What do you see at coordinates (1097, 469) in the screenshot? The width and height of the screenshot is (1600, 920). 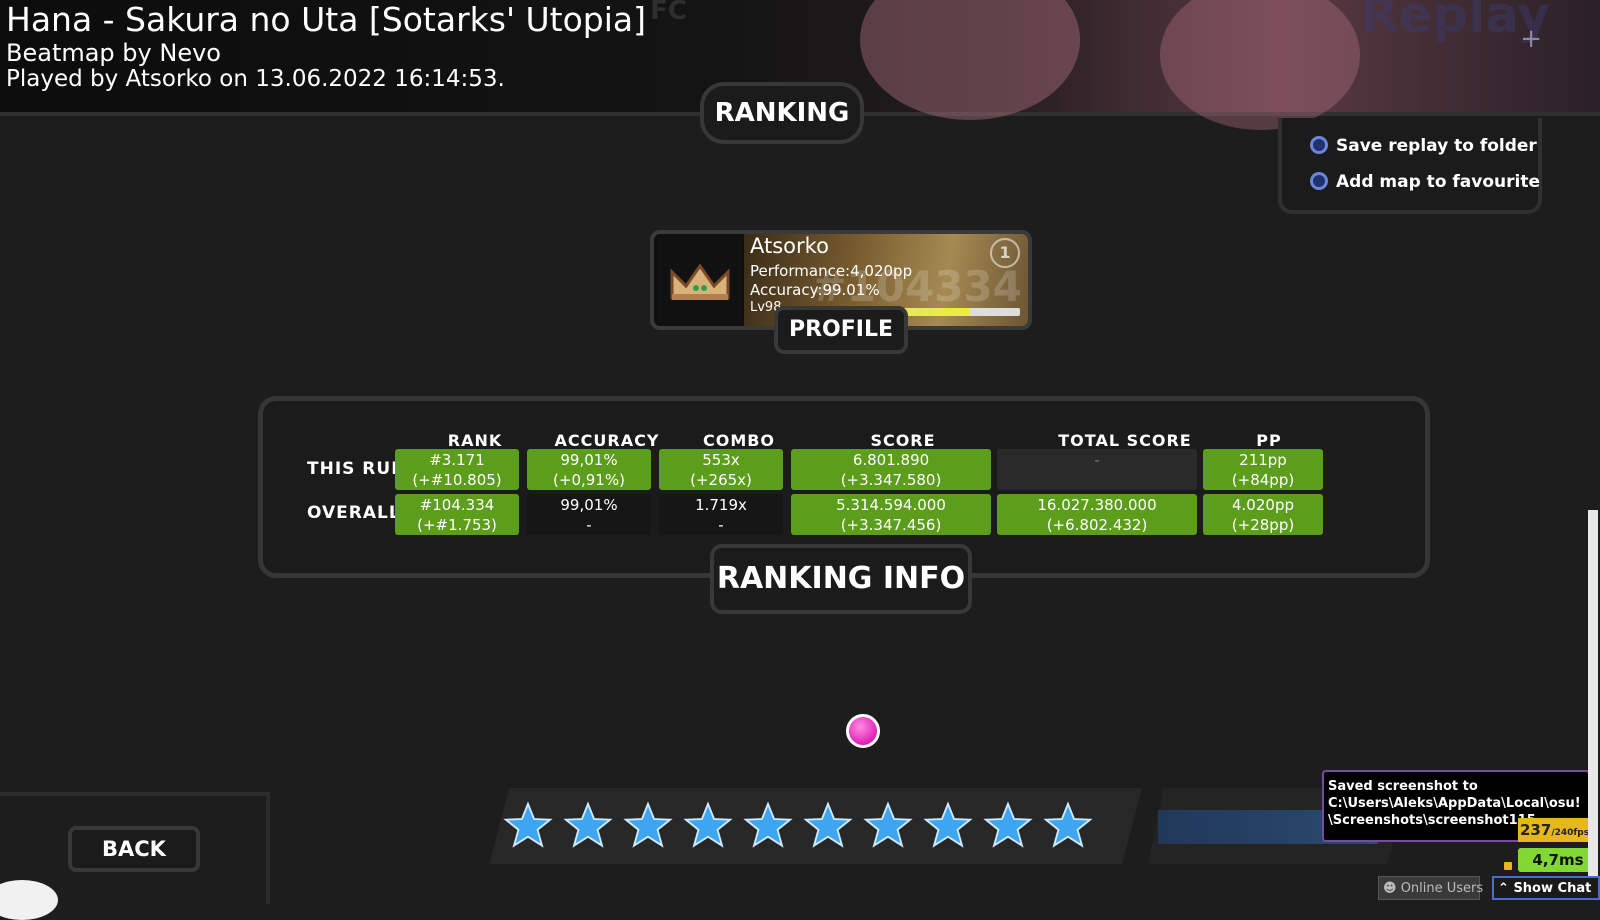 I see `table-cell: -` at bounding box center [1097, 469].